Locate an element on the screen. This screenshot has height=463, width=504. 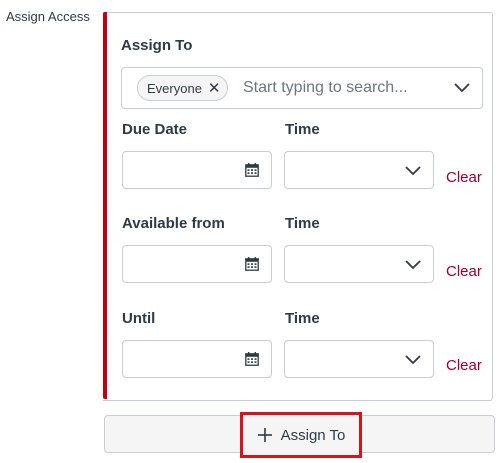
assign-to-label: Assign To is located at coordinates (157, 45).